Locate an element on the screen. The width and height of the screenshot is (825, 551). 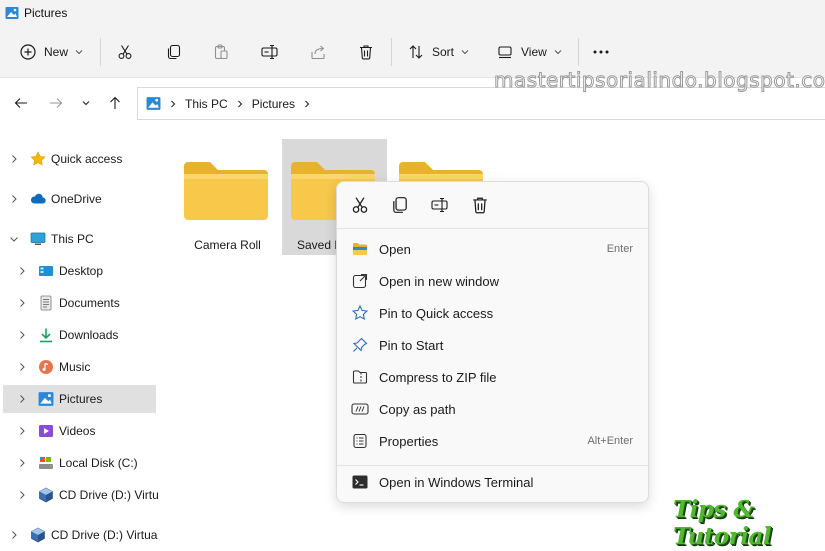
properties-icon is located at coordinates (360, 441).